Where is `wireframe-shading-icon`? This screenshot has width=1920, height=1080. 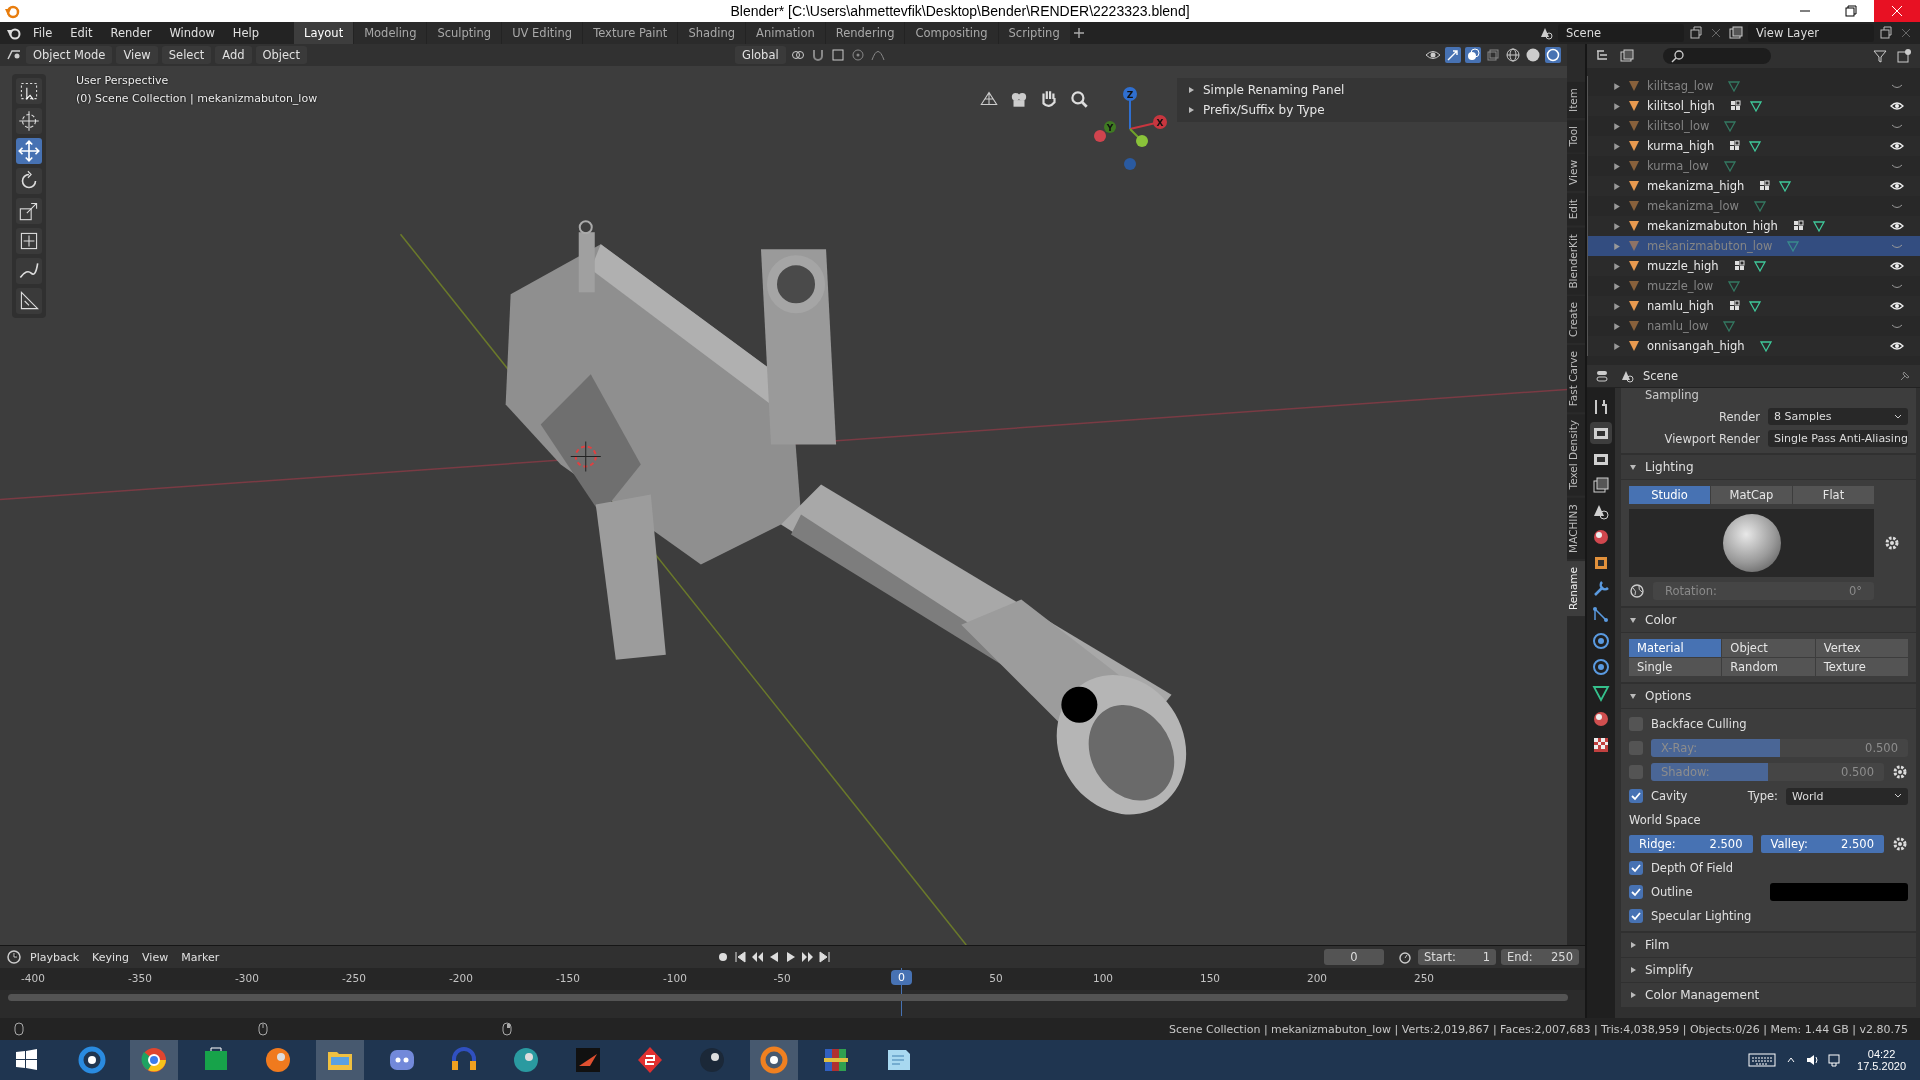
wireframe-shading-icon is located at coordinates (1513, 55).